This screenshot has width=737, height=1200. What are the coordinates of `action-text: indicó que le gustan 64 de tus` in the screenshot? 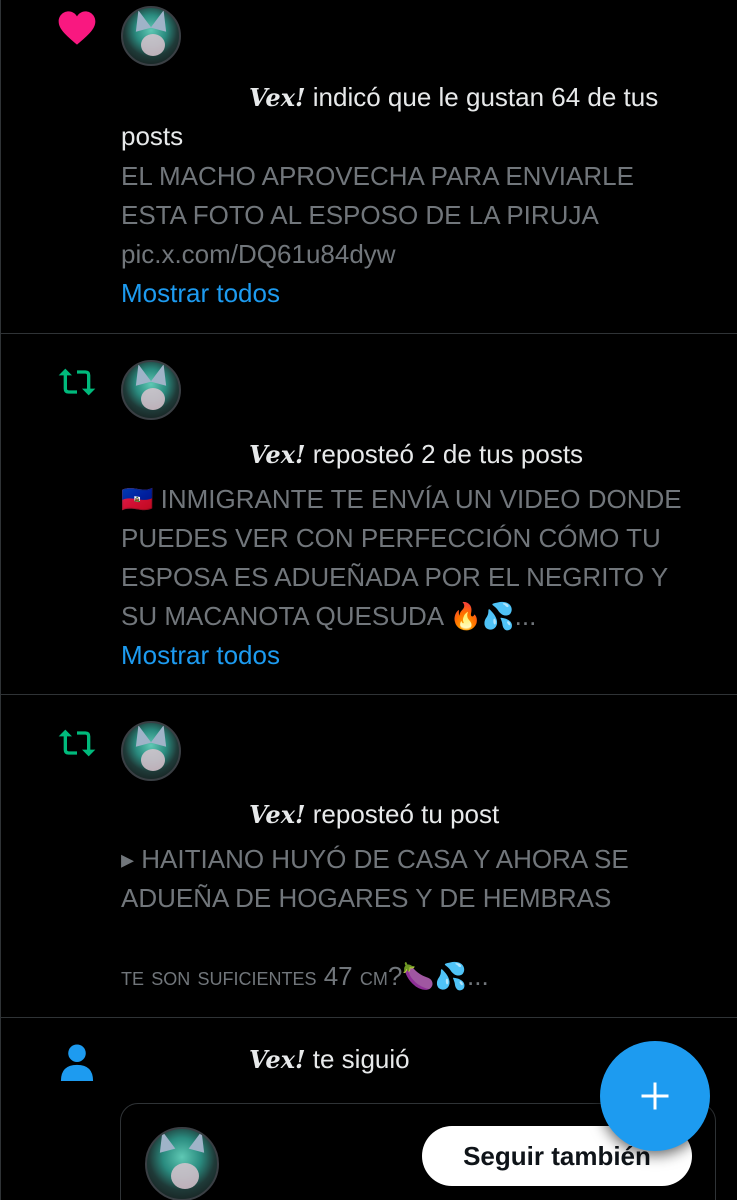 It's located at (485, 97).